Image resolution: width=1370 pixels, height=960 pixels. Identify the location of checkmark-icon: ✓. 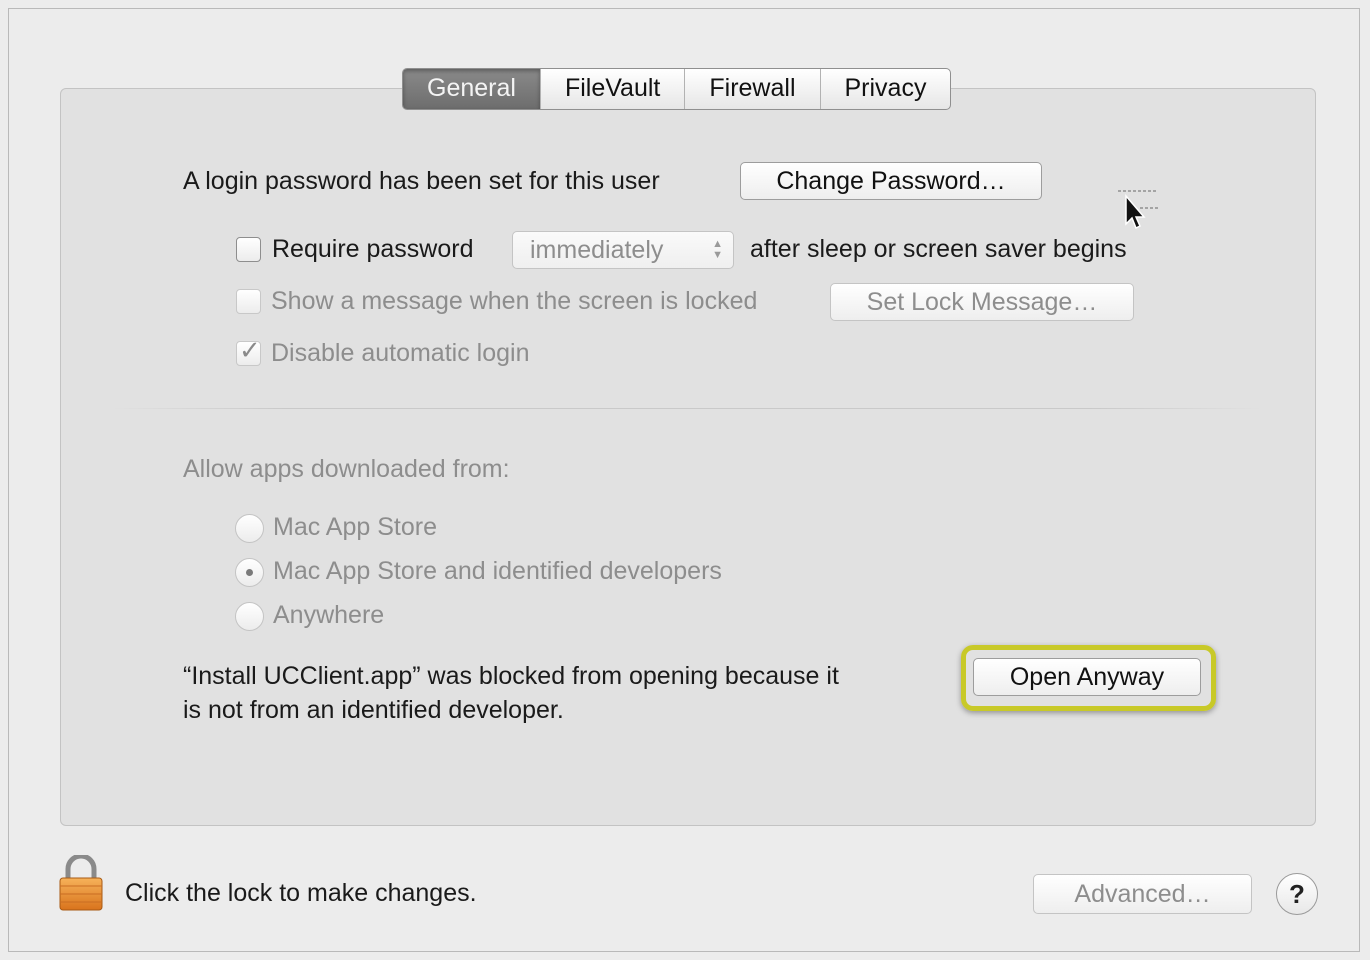
(250, 350).